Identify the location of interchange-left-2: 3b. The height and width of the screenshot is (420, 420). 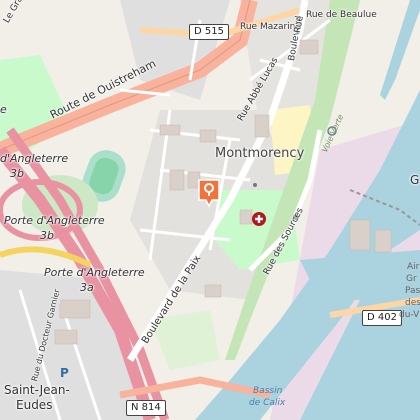
(17, 173).